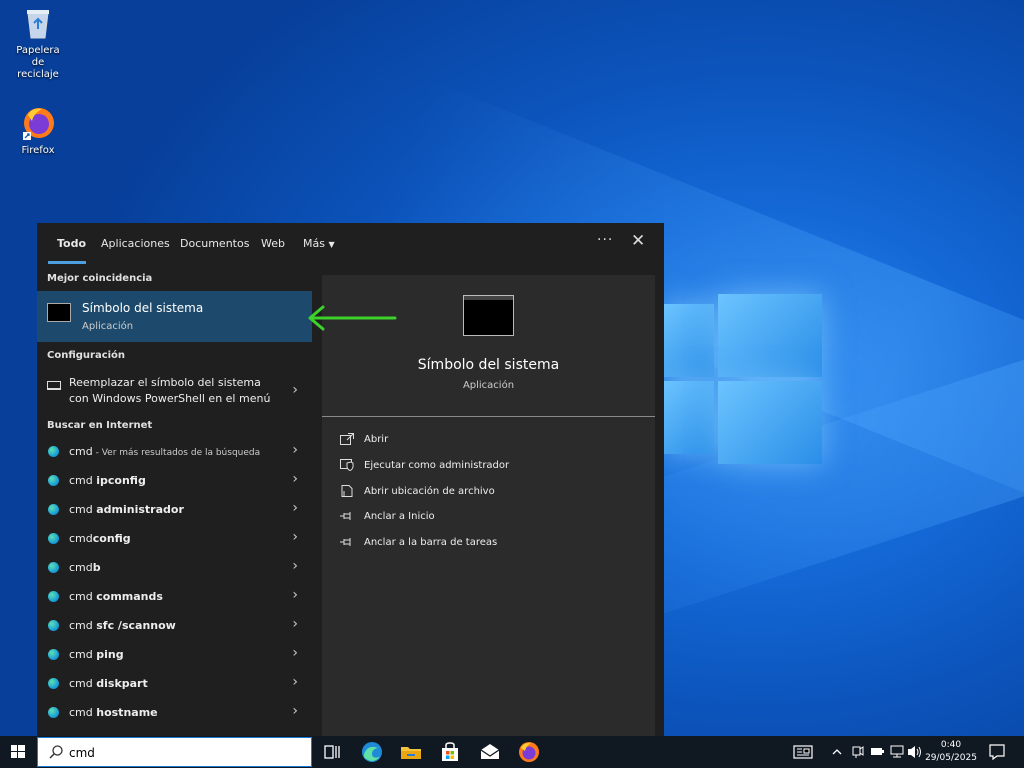  I want to click on web-result-text: cmd ipconfig, so click(107, 480).